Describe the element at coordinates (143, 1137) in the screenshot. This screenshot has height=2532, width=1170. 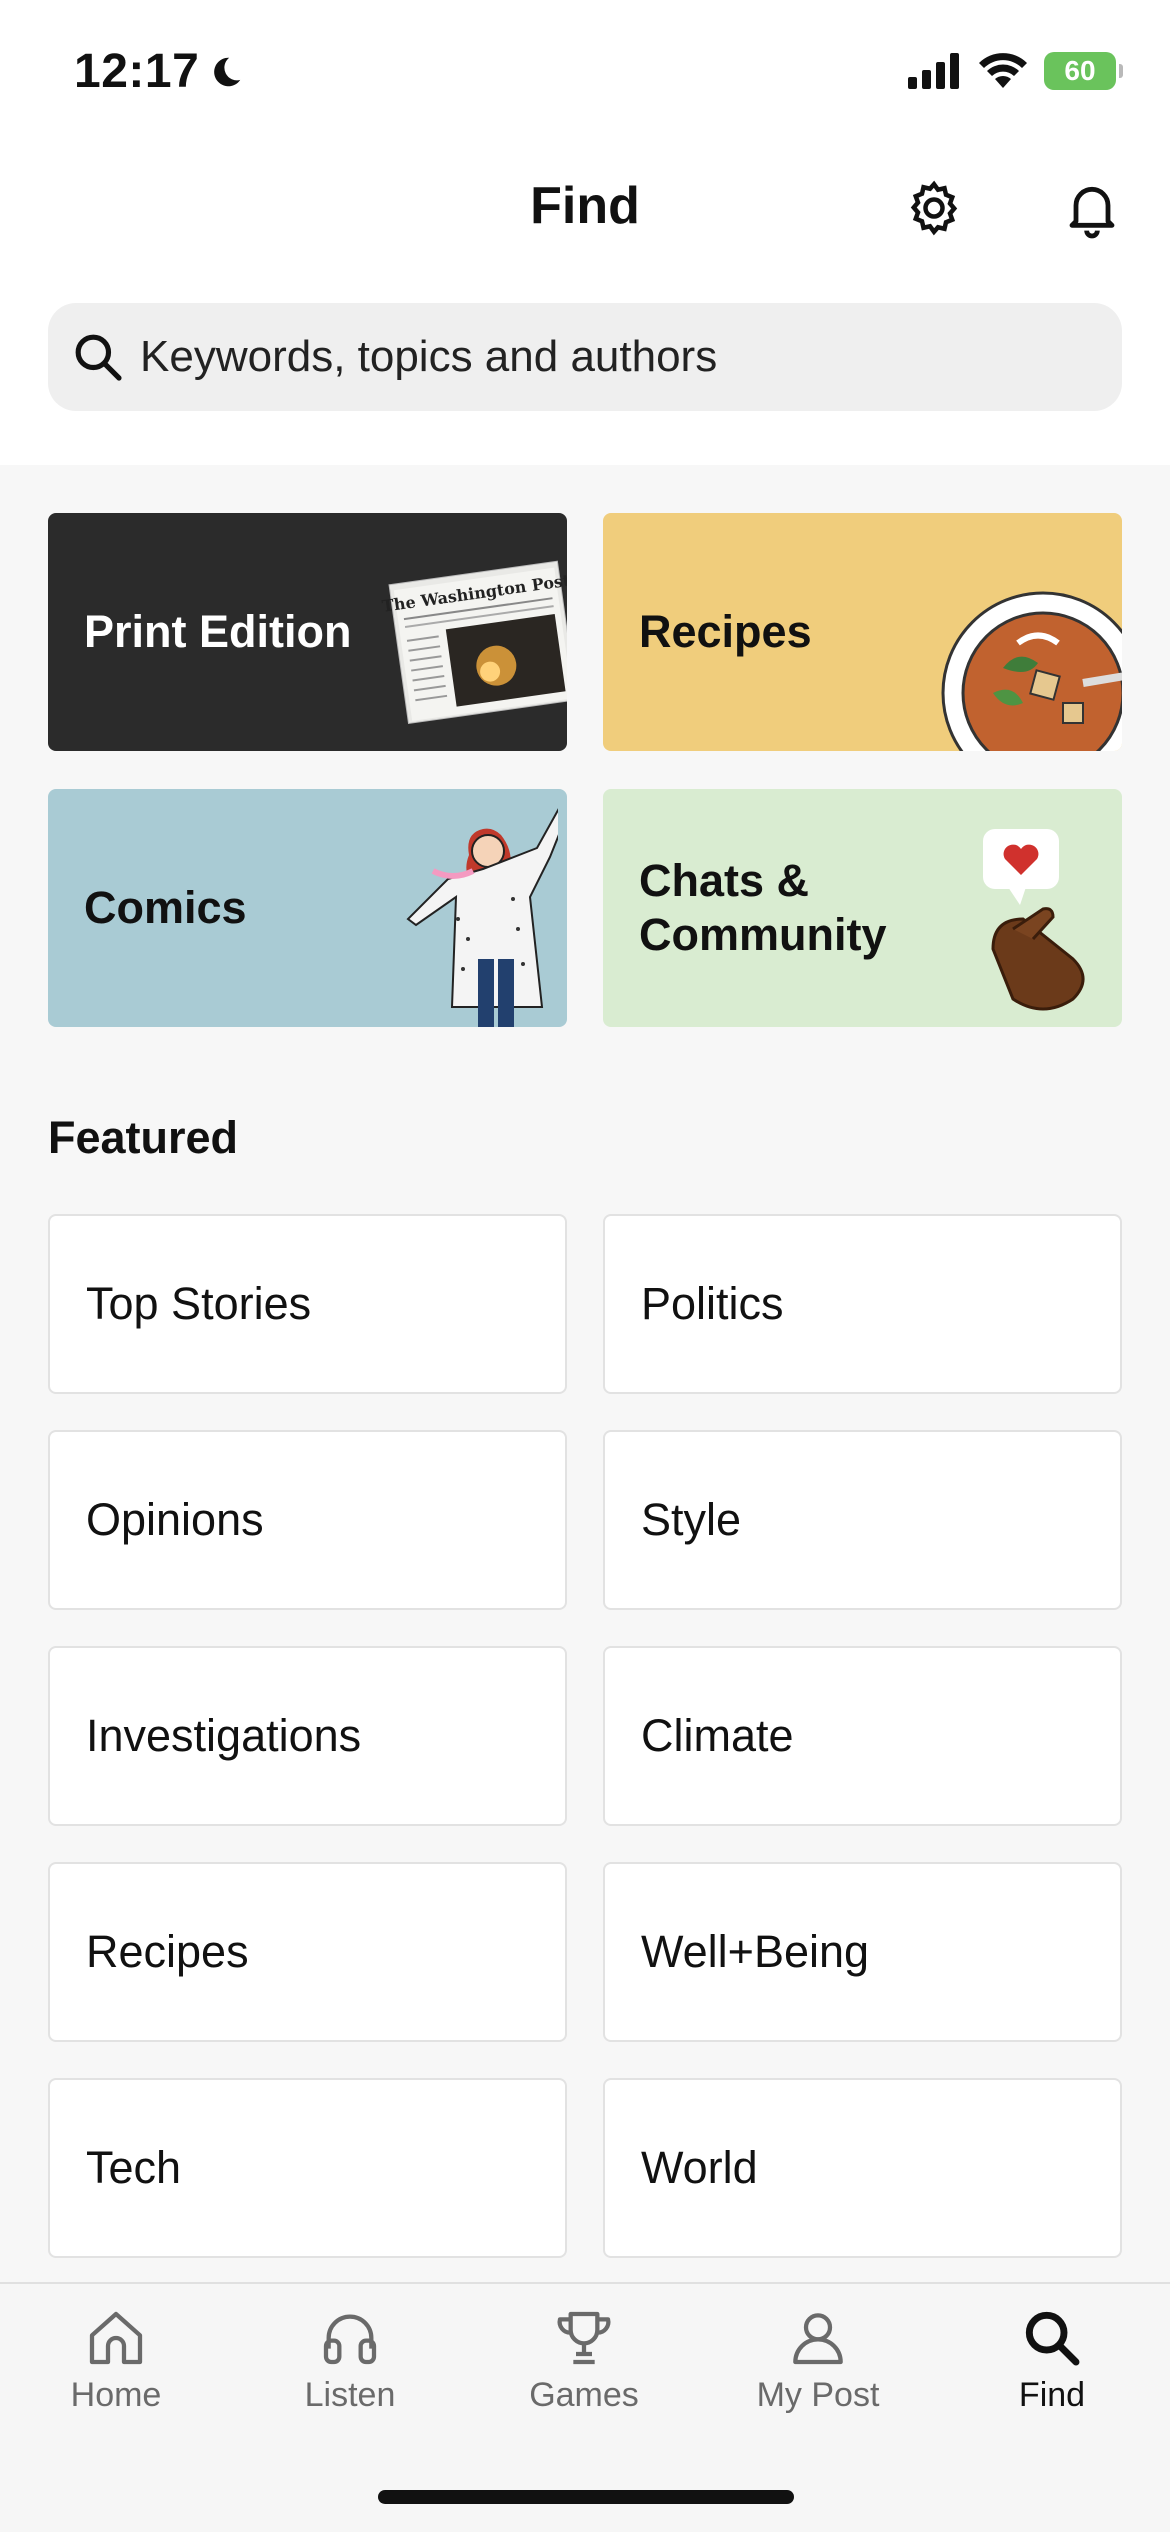
I see `featured-heading: Featured` at that location.